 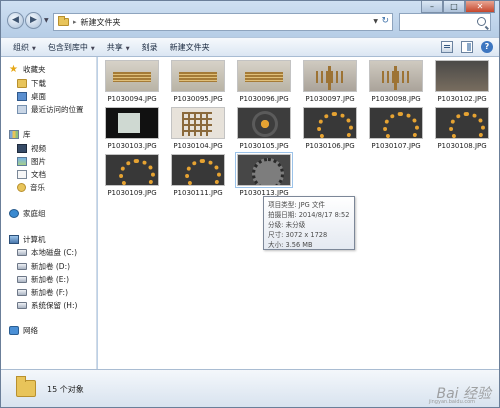 What do you see at coordinates (445, 22) in the screenshot?
I see `search-input` at bounding box center [445, 22].